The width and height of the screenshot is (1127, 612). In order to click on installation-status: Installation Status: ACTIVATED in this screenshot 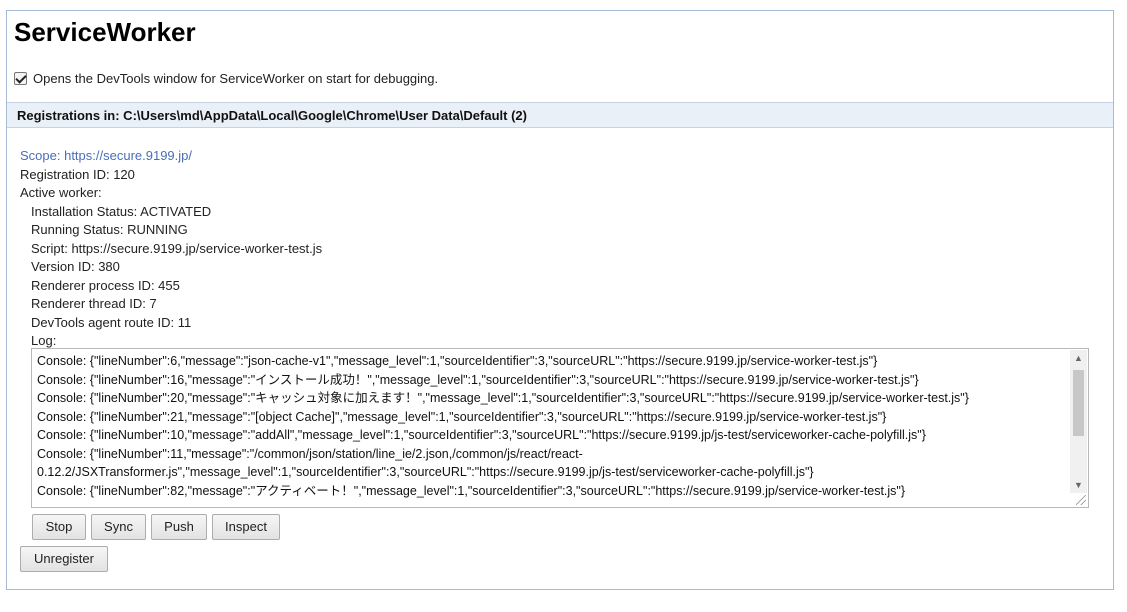, I will do `click(121, 211)`.